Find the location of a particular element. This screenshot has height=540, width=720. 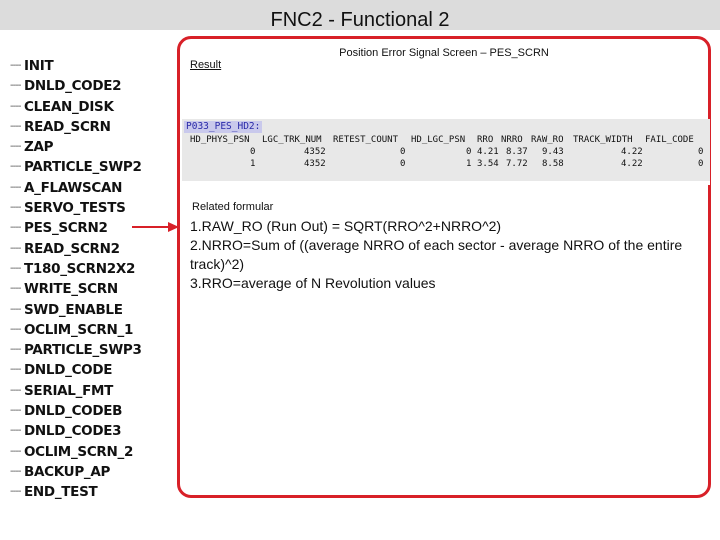

column-header: RRO is located at coordinates (485, 140).